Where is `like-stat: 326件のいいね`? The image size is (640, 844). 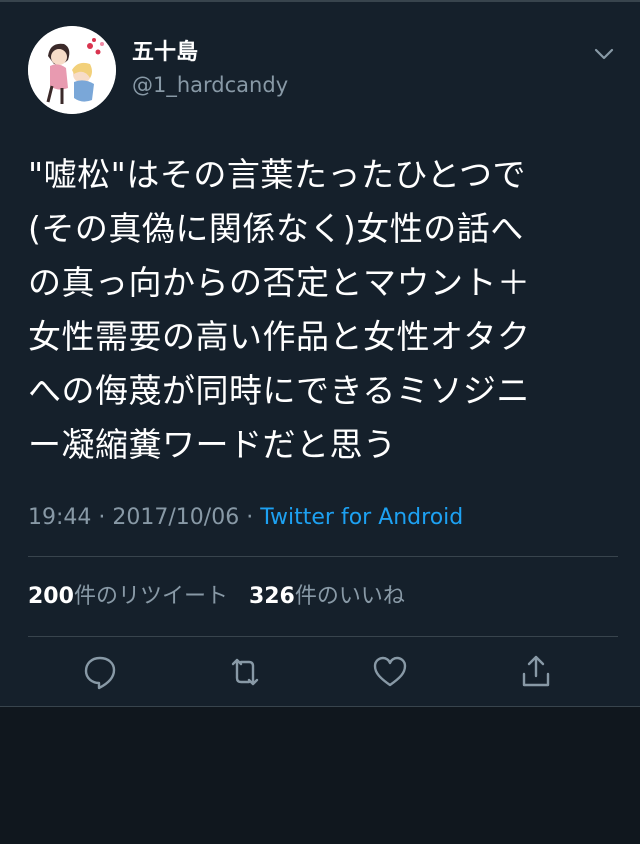 like-stat: 326件のいいね is located at coordinates (327, 596).